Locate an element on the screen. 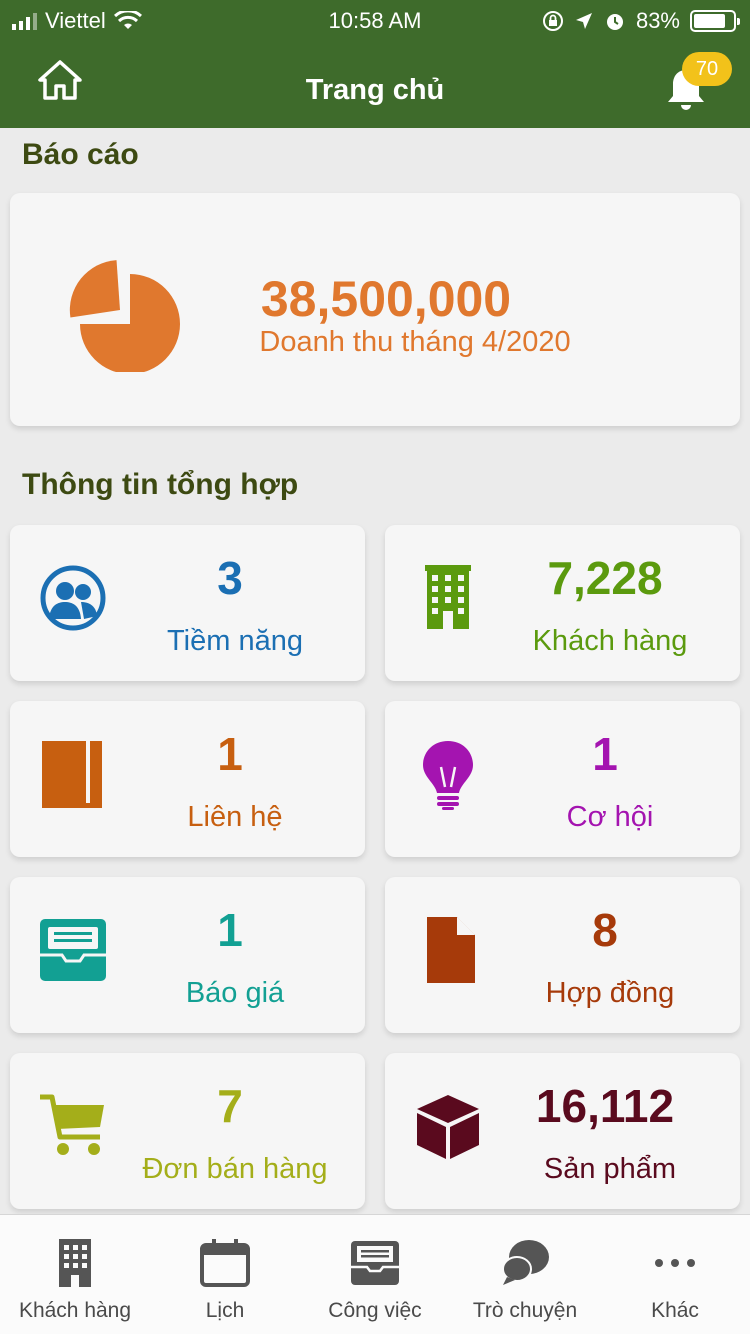 Image resolution: width=750 pixels, height=1334 pixels. pie-chart-icon is located at coordinates (124, 316).